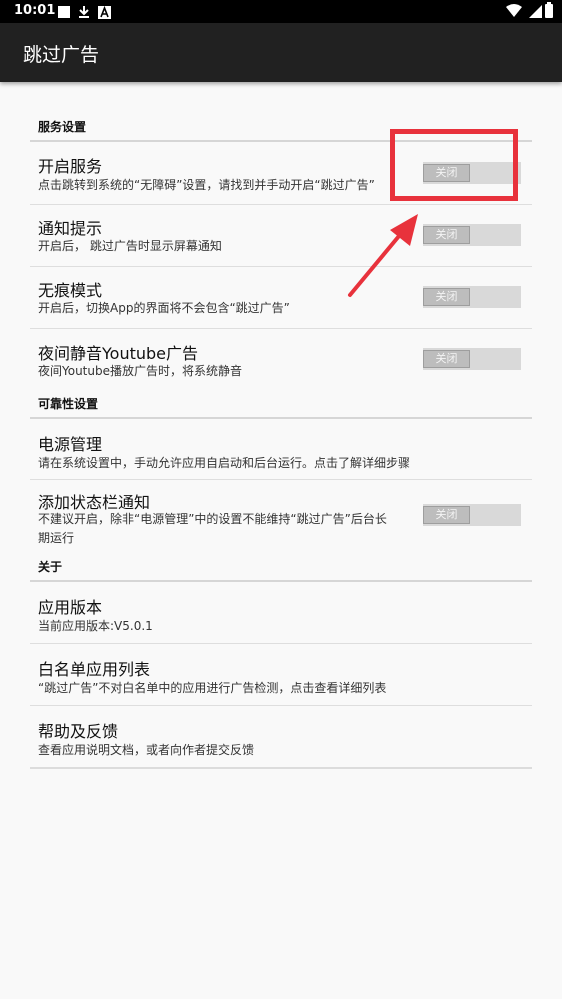 This screenshot has width=562, height=999. I want to click on pref-incognito: 无痕模式 开启后，切换App的界面将不会包含“跳过广告” 关闭, so click(281, 298).